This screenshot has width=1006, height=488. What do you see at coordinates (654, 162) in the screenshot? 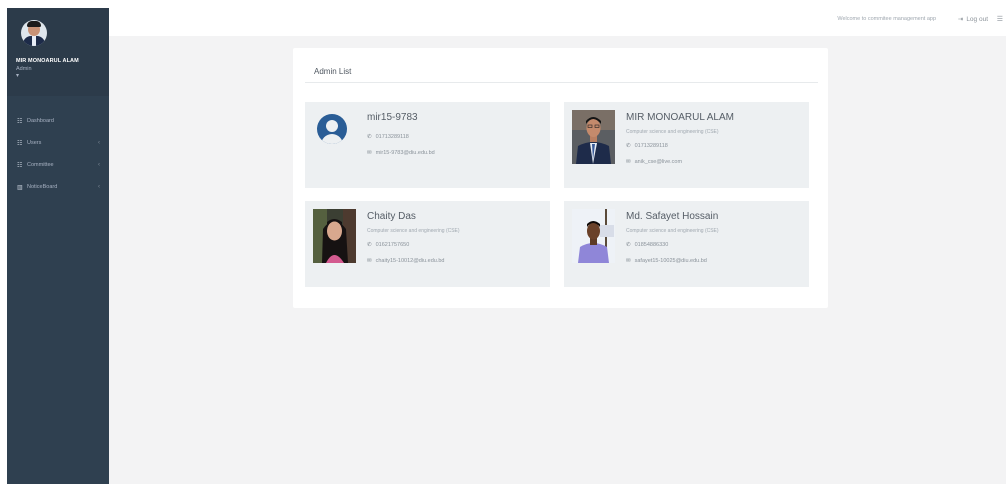
I see `admin-email: ✉ anik_cse@live.com` at bounding box center [654, 162].